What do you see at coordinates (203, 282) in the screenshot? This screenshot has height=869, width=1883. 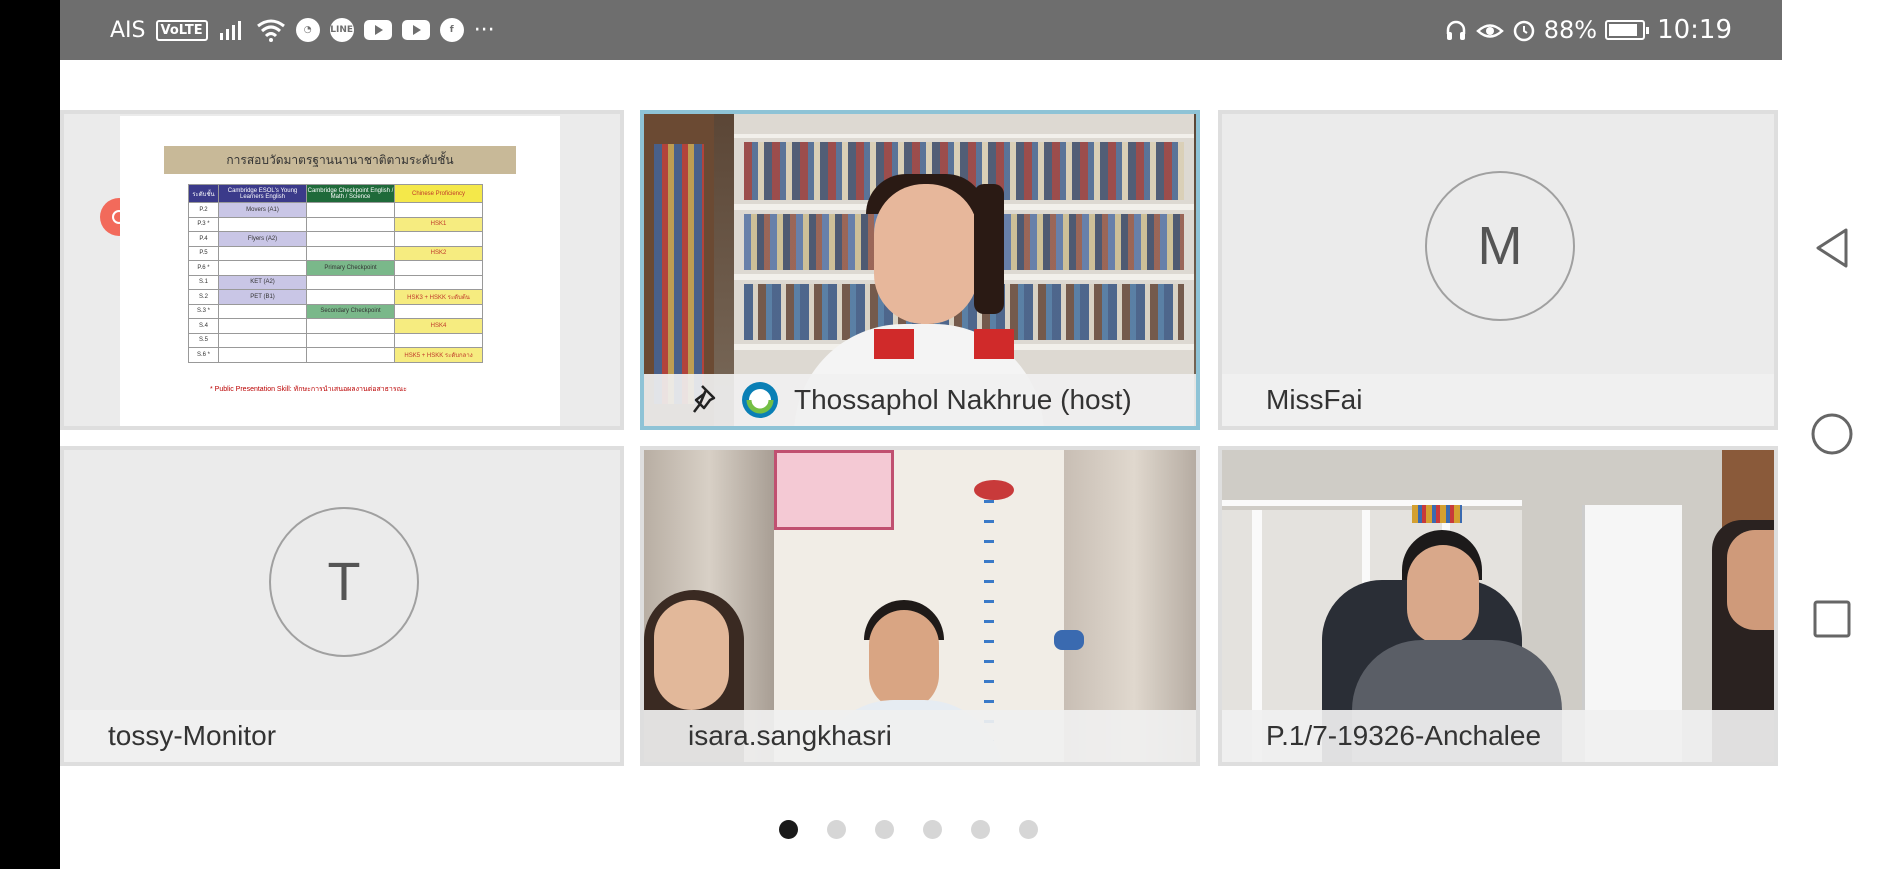 I see `slide-cell: S.1` at bounding box center [203, 282].